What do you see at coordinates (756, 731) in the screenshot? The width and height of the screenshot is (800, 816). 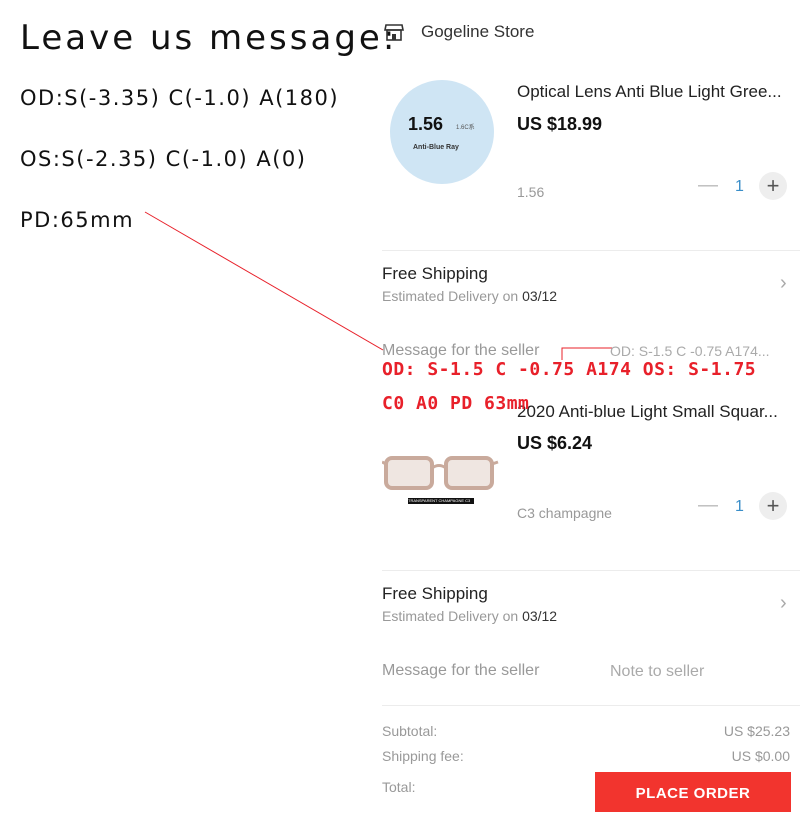 I see `subtotal-value: US $25.23` at bounding box center [756, 731].